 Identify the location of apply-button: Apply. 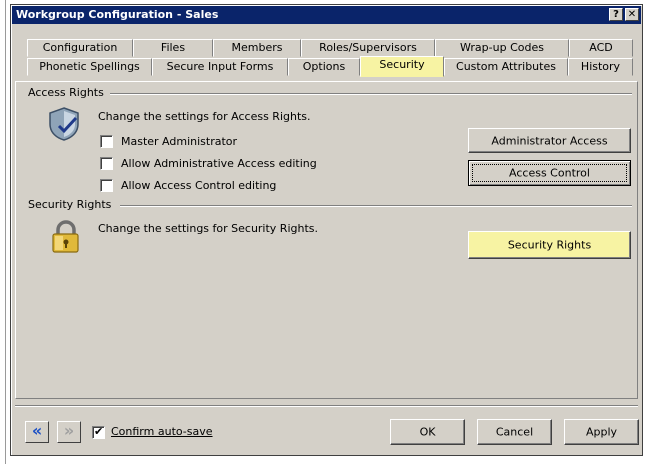
(601, 432).